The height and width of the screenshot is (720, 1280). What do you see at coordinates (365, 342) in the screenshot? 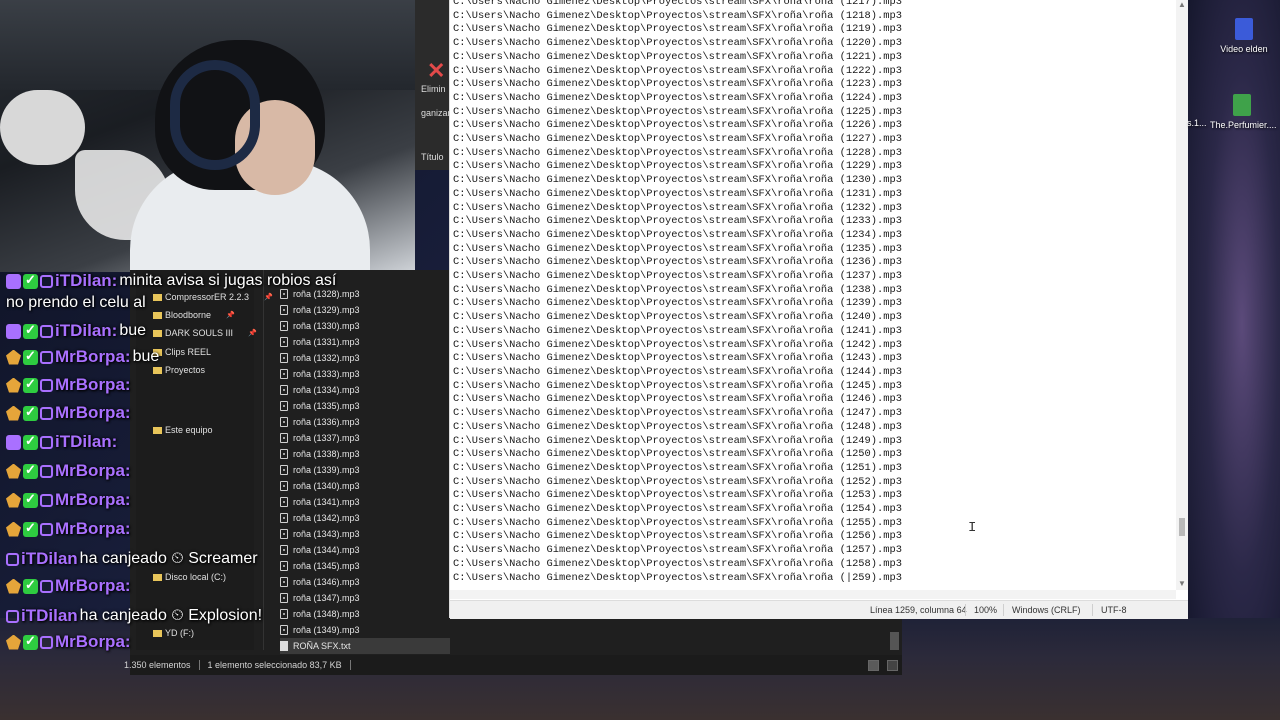
I see `file-row: roña (1331).mp3` at bounding box center [365, 342].